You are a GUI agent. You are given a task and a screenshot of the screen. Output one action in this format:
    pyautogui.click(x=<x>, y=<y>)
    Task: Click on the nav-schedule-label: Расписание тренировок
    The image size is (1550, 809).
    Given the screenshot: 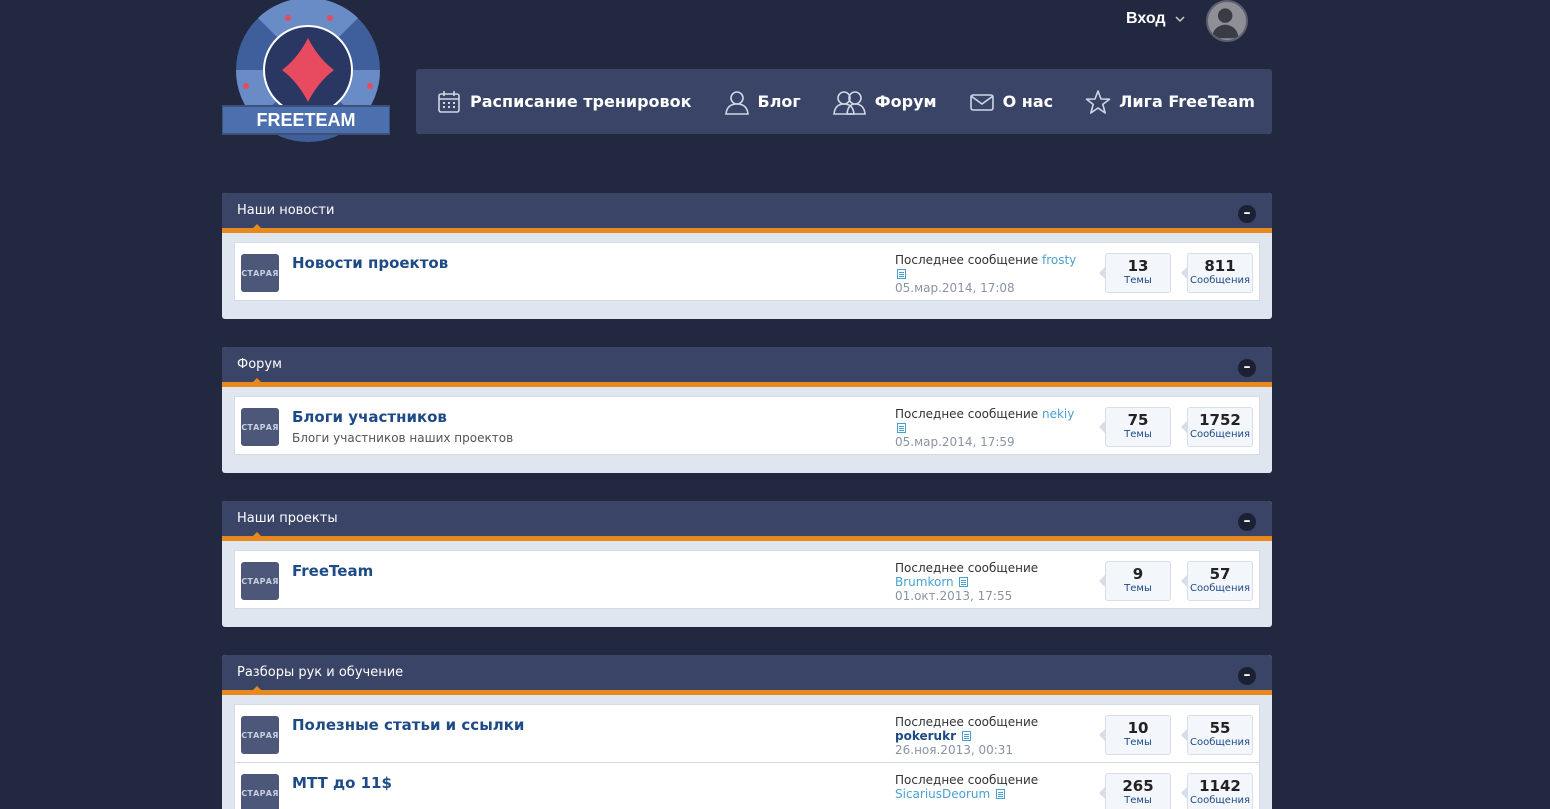 What is the action you would take?
    pyautogui.click(x=581, y=101)
    